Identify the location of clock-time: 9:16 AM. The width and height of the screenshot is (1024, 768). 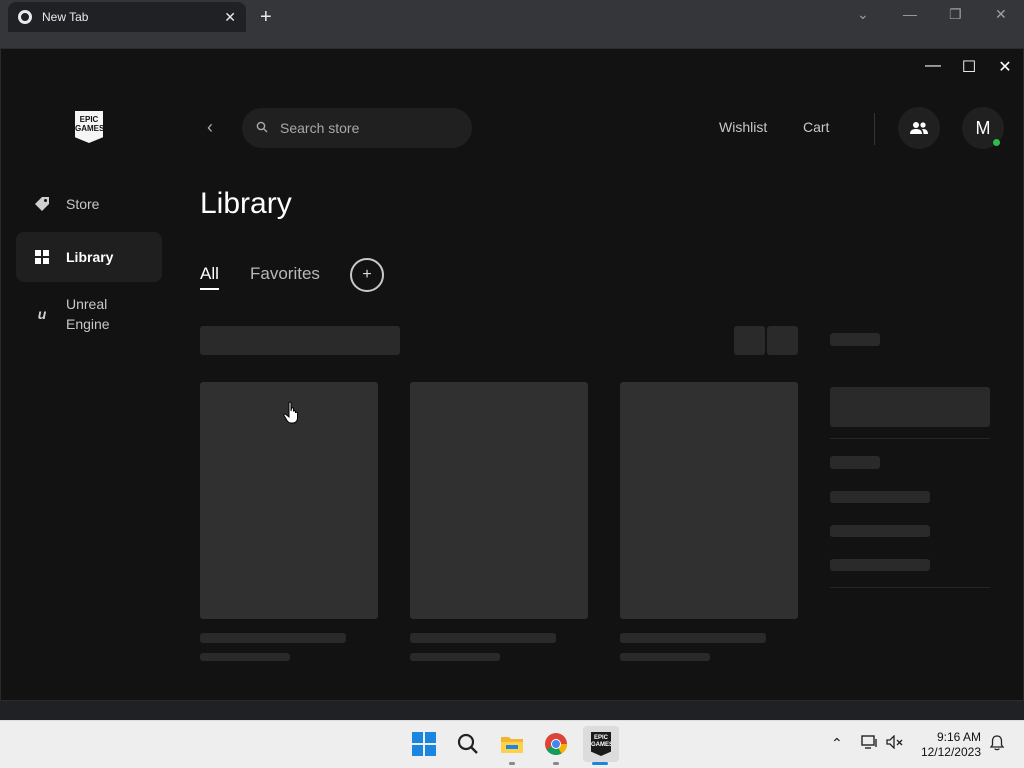
(958, 737).